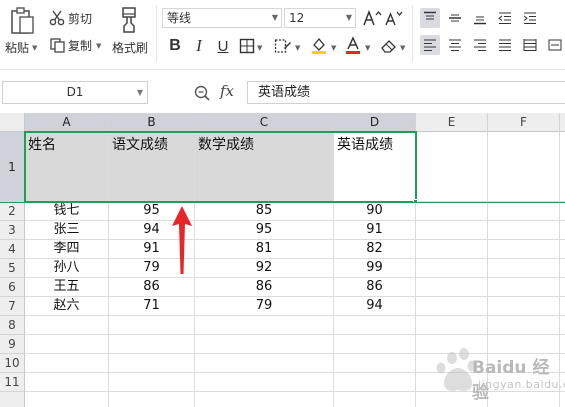 Image resolution: width=565 pixels, height=407 pixels. Describe the element at coordinates (12, 122) in the screenshot. I see `select-all-corner` at that location.